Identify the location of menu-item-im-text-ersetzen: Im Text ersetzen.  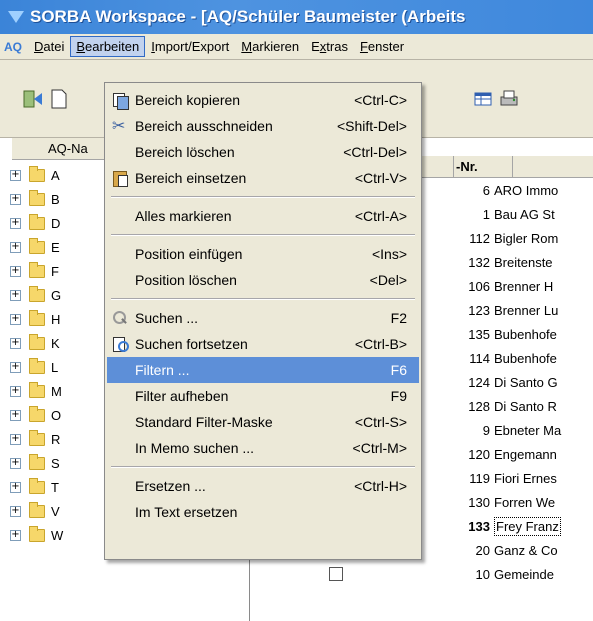
(263, 512).